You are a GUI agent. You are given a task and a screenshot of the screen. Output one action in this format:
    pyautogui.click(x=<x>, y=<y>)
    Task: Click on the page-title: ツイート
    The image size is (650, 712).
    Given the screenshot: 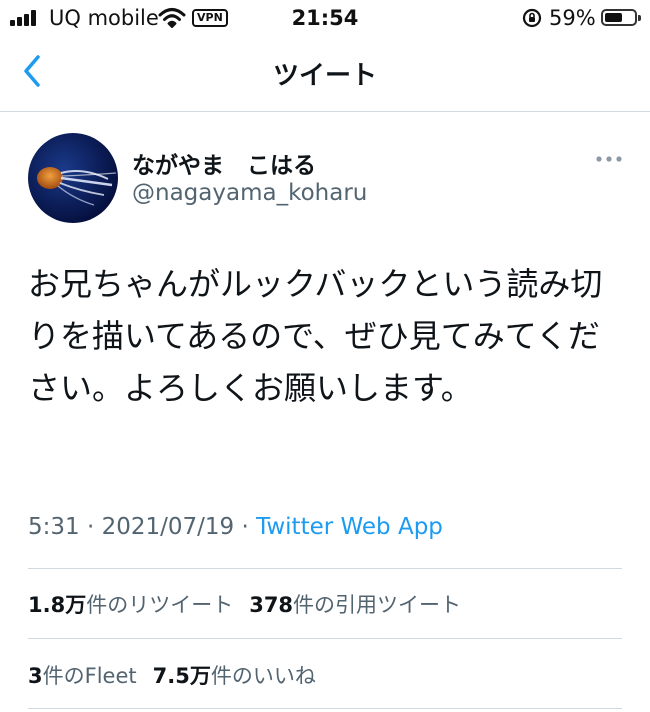 What is the action you would take?
    pyautogui.click(x=324, y=76)
    